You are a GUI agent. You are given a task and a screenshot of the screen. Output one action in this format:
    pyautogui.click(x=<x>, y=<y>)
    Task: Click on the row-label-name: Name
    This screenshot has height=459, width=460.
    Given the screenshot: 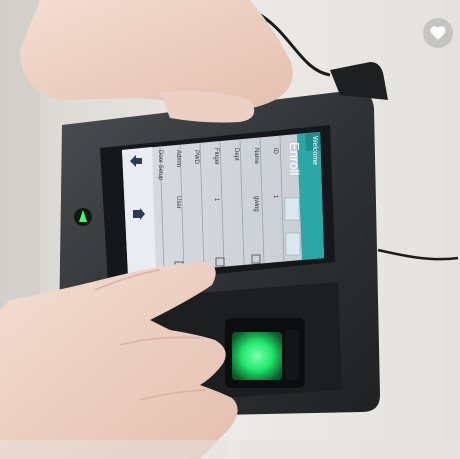 What is the action you would take?
    pyautogui.click(x=256, y=156)
    